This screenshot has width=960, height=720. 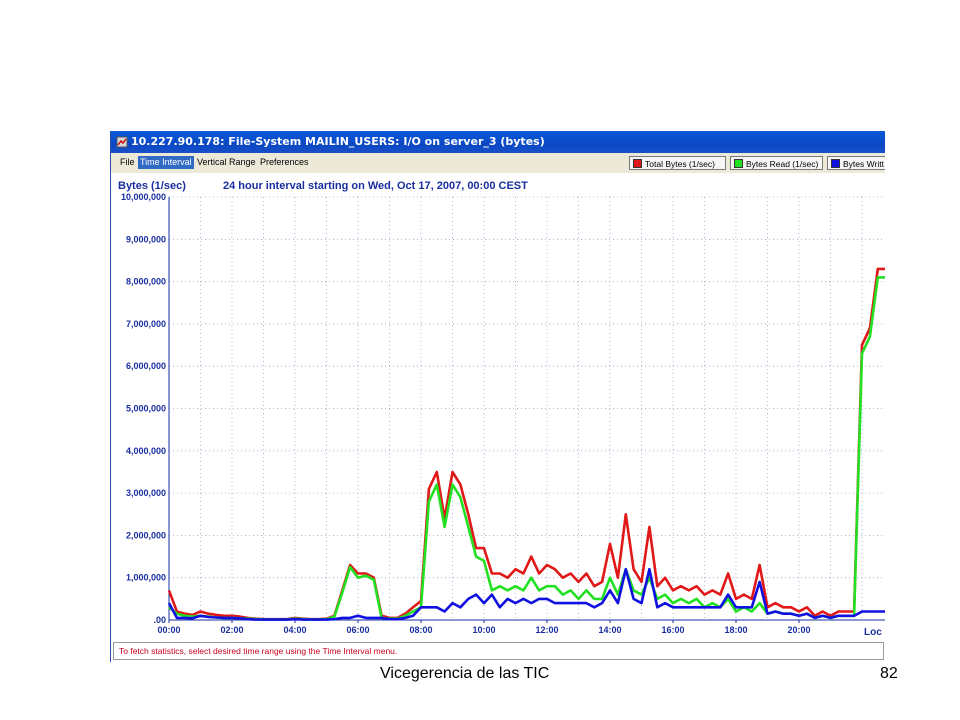 I want to click on x-tick-label: 00:00, so click(x=168, y=630).